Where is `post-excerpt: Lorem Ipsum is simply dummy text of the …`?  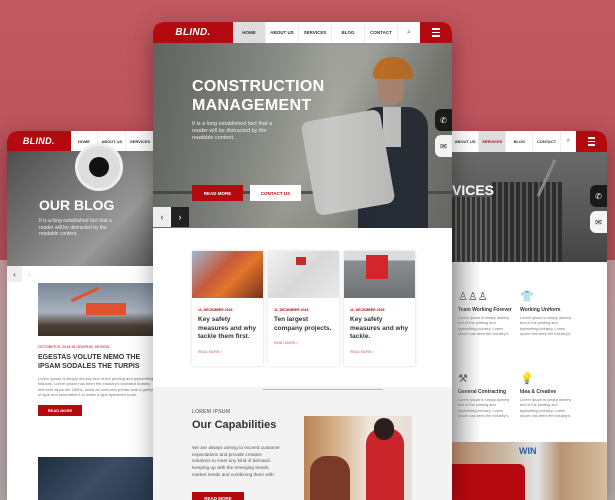 post-excerpt: Lorem Ipsum is simply dummy text of the … is located at coordinates (96, 386).